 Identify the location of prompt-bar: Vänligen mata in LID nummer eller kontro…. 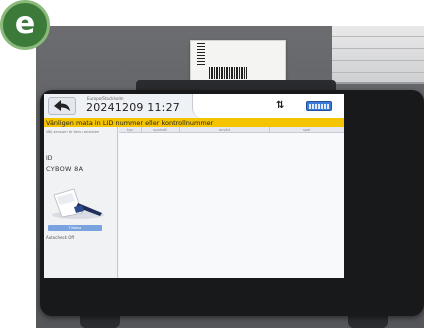
(194, 122).